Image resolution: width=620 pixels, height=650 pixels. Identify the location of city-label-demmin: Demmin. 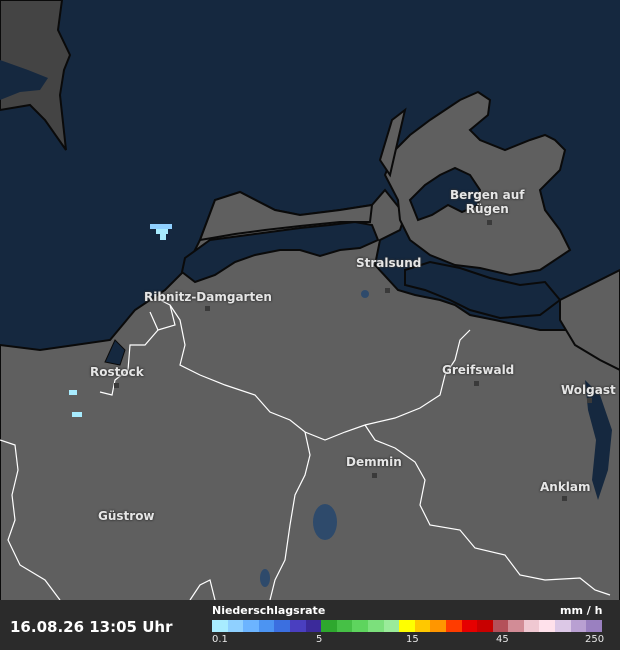
(374, 462).